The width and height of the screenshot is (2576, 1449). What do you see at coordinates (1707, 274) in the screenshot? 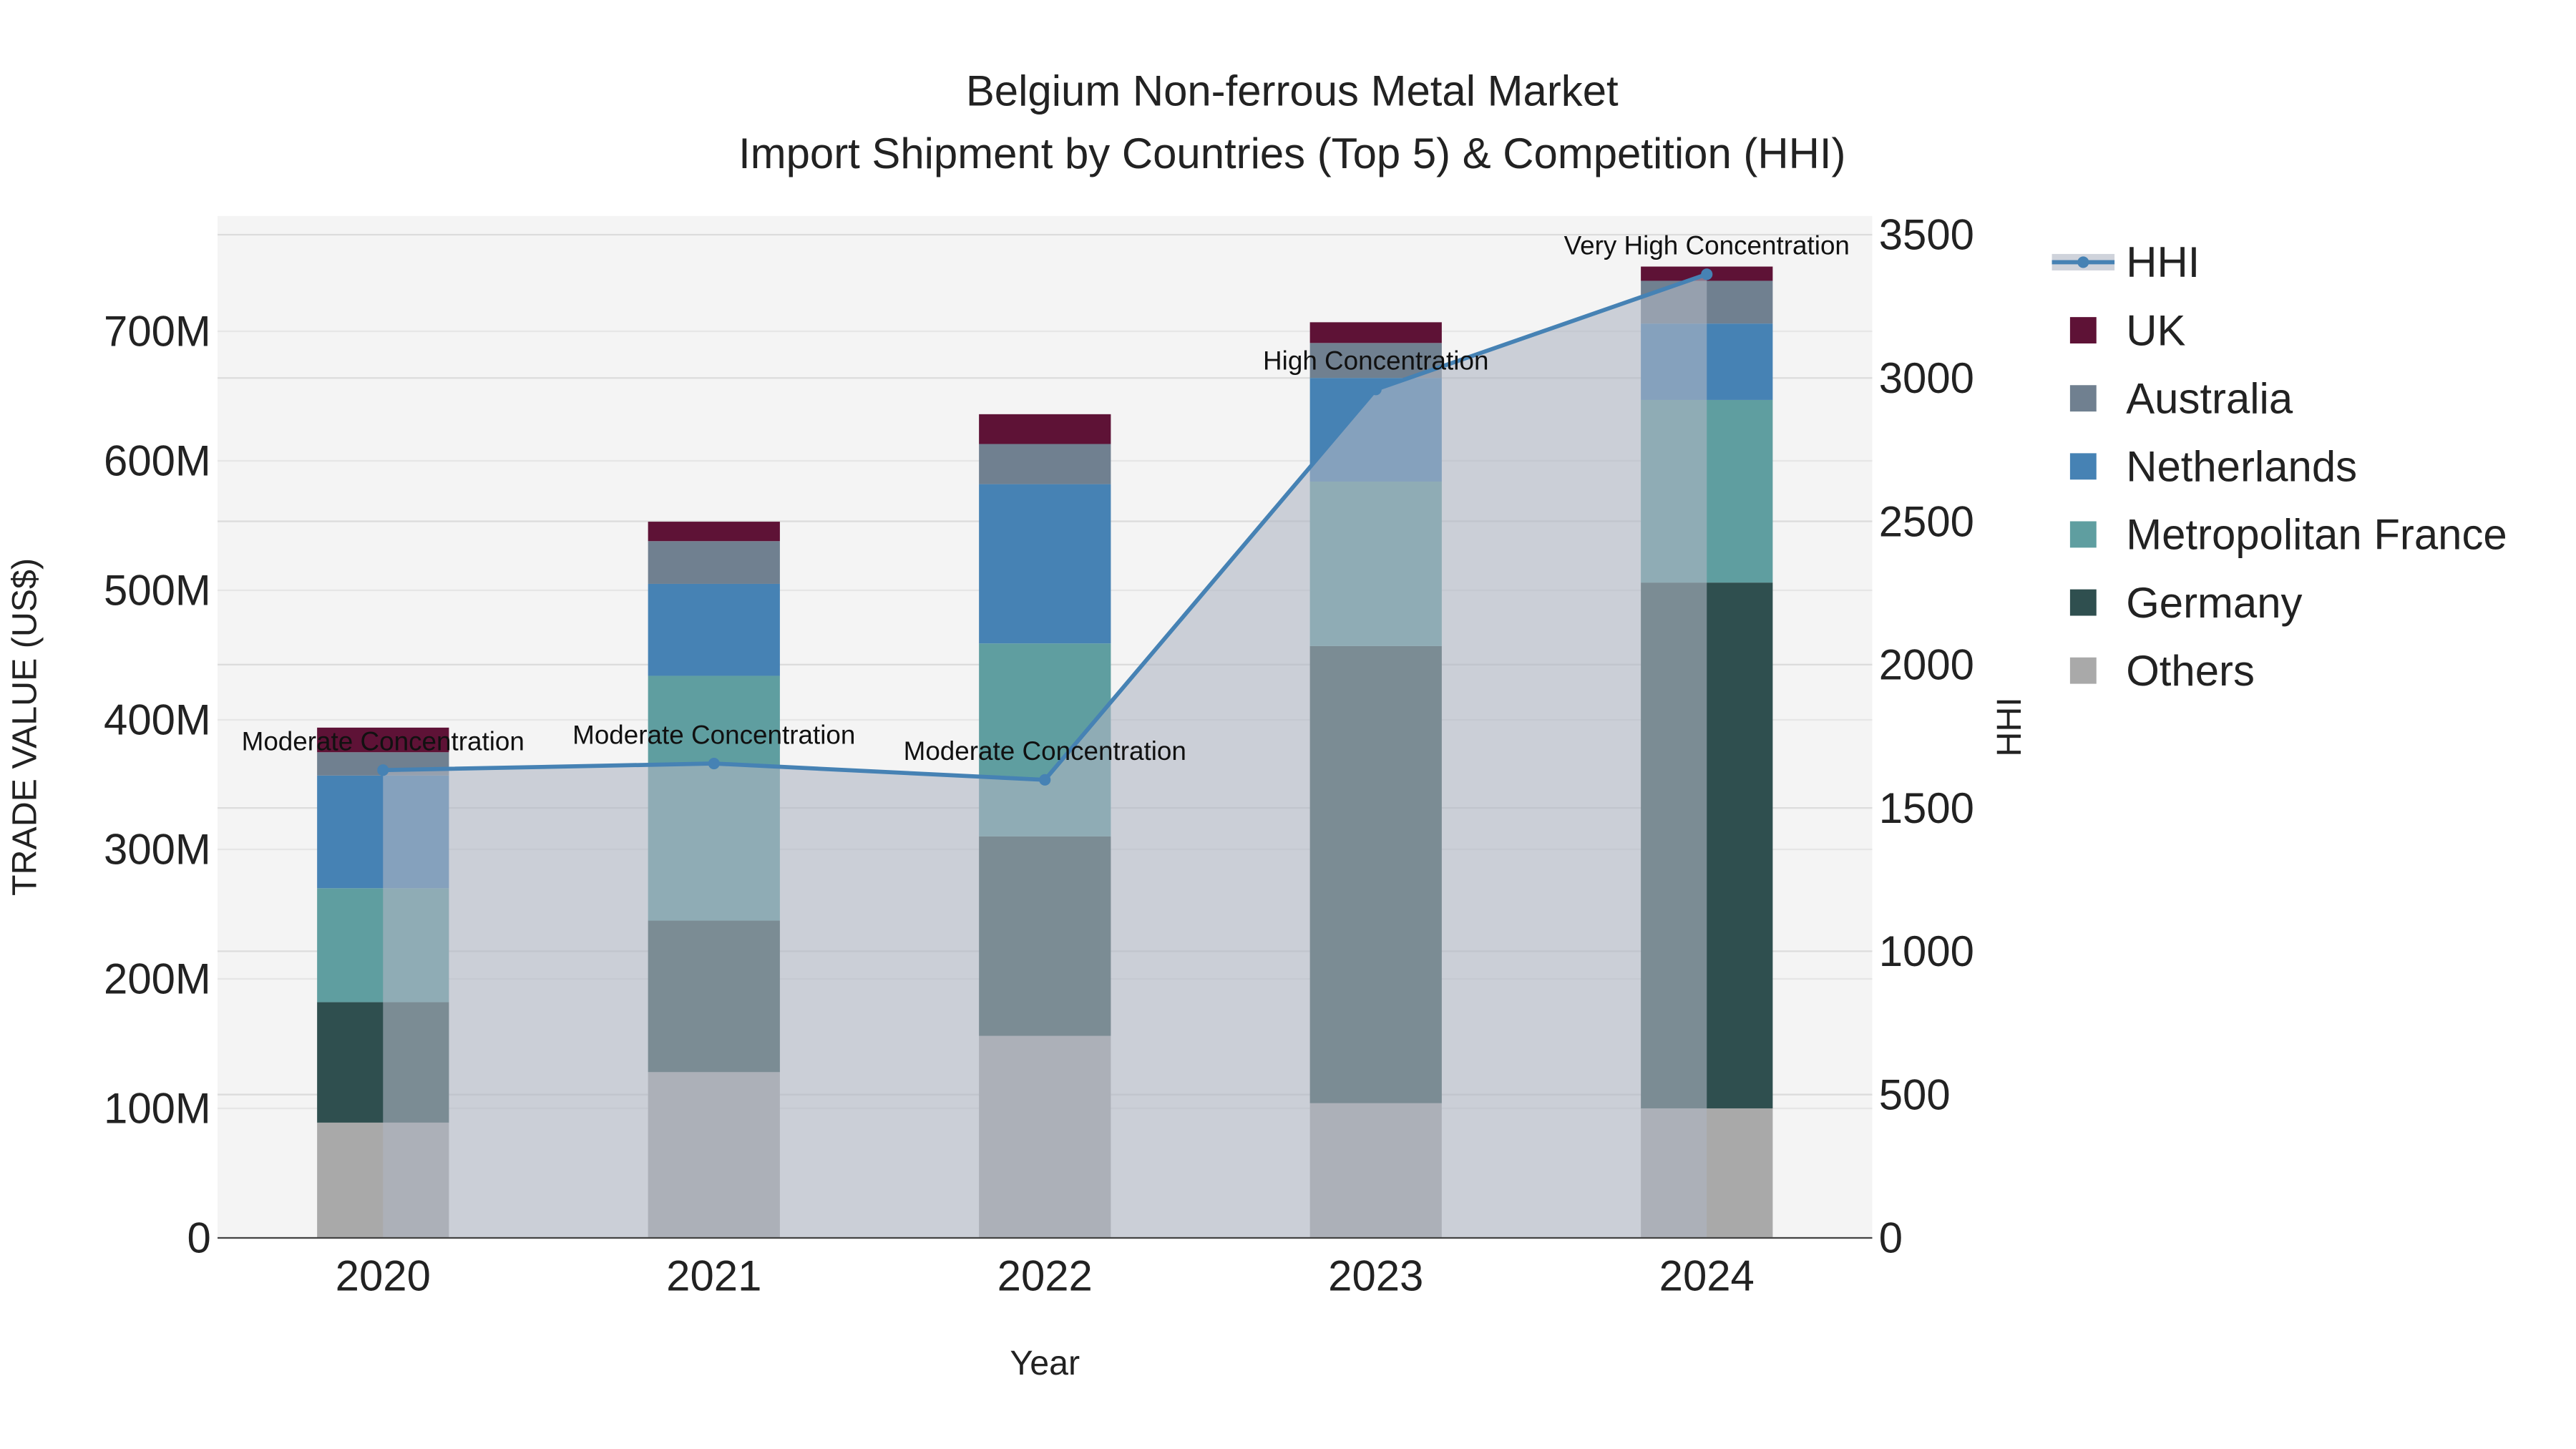
I see `hhi-point-2024` at bounding box center [1707, 274].